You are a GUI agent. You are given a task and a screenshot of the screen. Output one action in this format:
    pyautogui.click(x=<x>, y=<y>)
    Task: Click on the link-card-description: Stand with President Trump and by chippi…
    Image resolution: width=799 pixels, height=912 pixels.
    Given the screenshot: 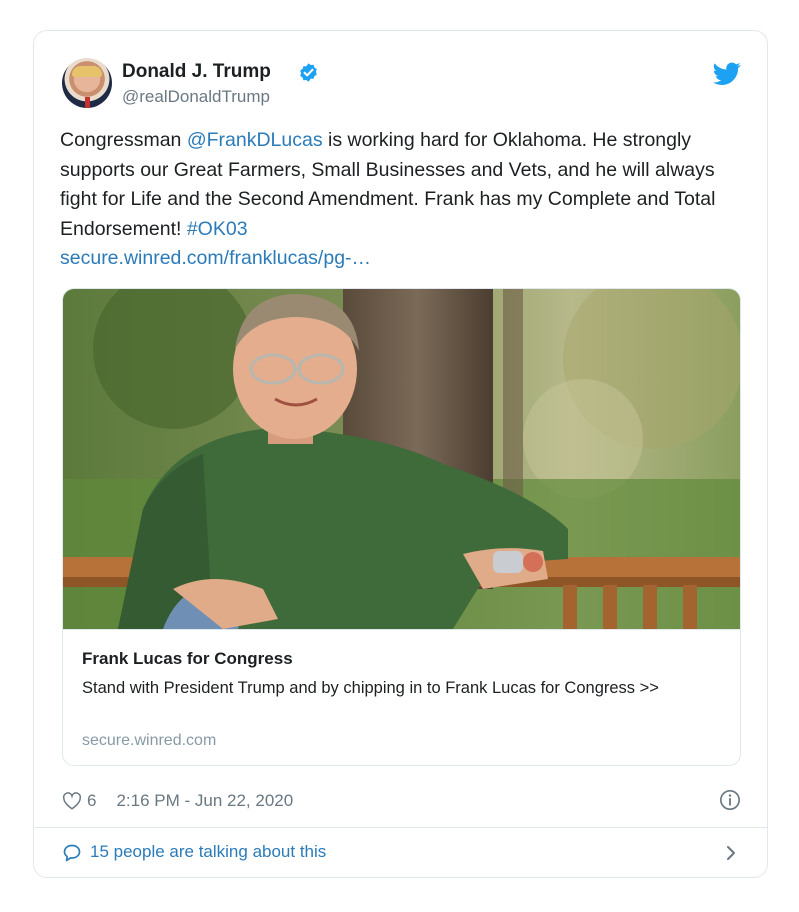 What is the action you would take?
    pyautogui.click(x=370, y=688)
    